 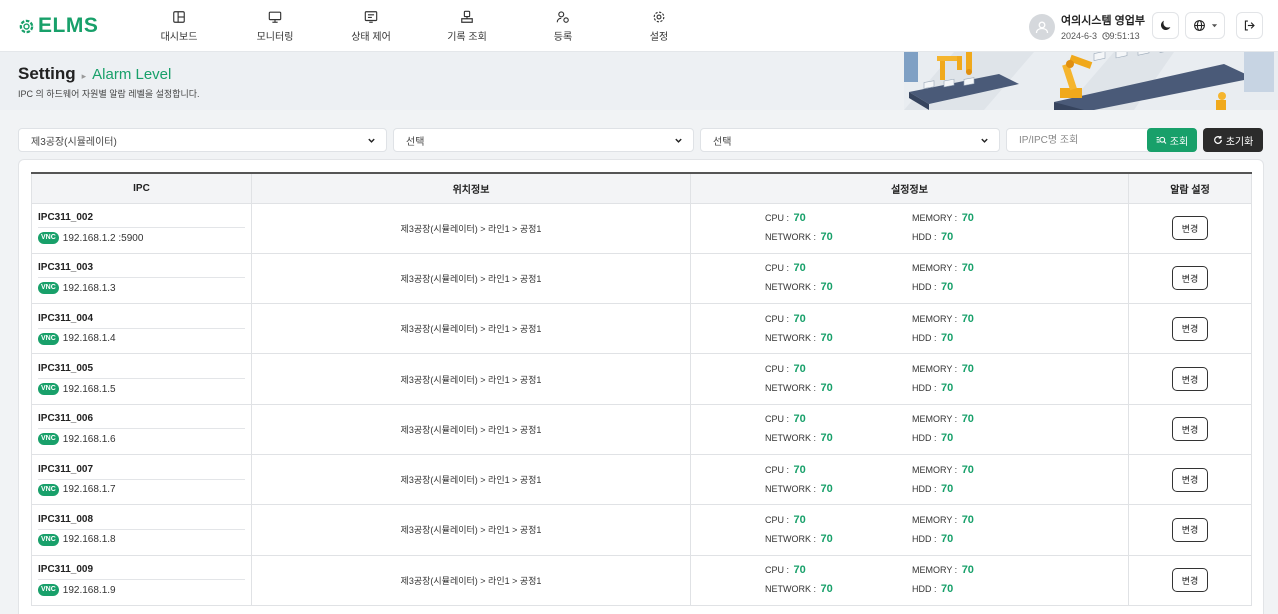 I want to click on search-button-label: 조회, so click(x=1179, y=142).